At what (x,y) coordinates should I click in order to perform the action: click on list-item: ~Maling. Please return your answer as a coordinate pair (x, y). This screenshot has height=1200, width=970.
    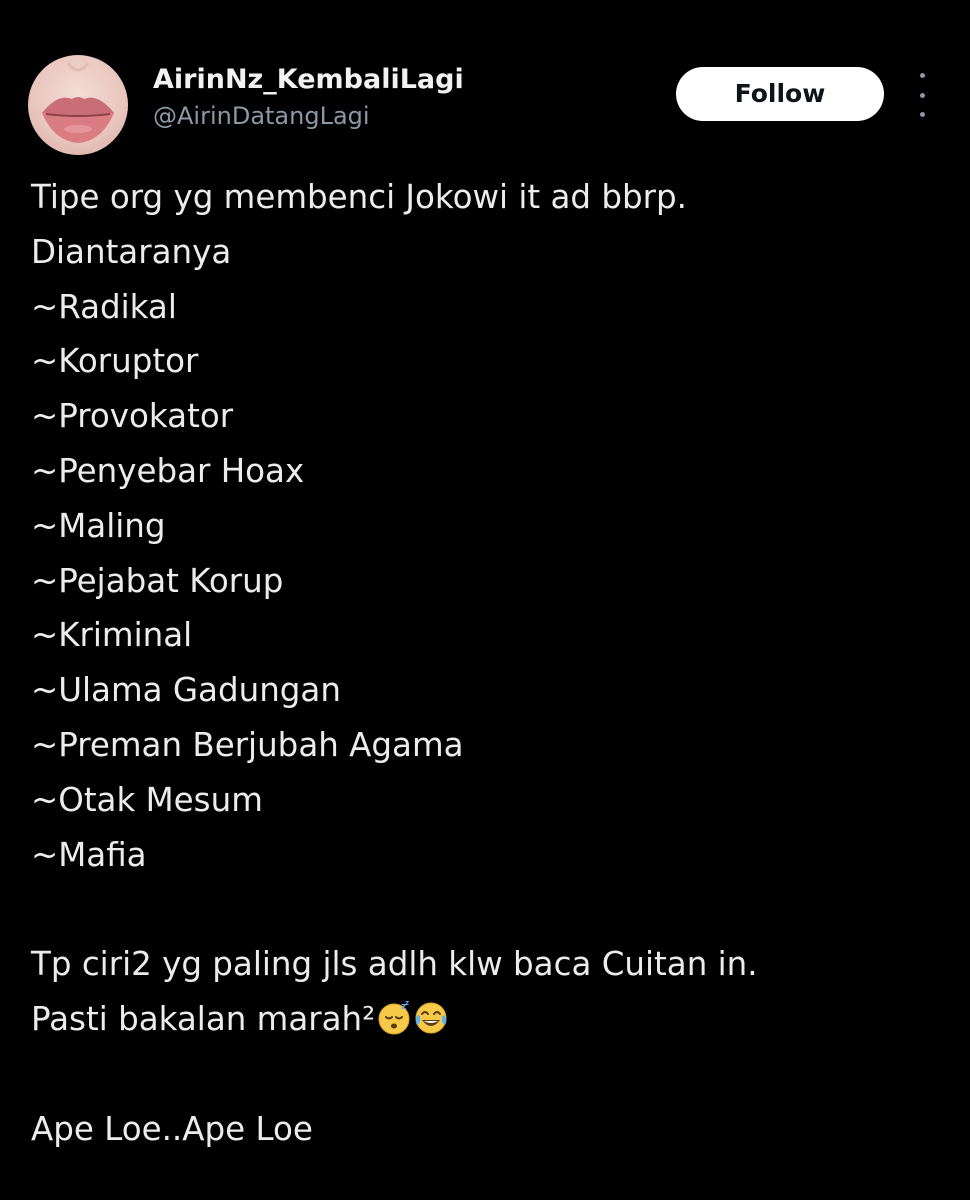
    Looking at the image, I should click on (98, 525).